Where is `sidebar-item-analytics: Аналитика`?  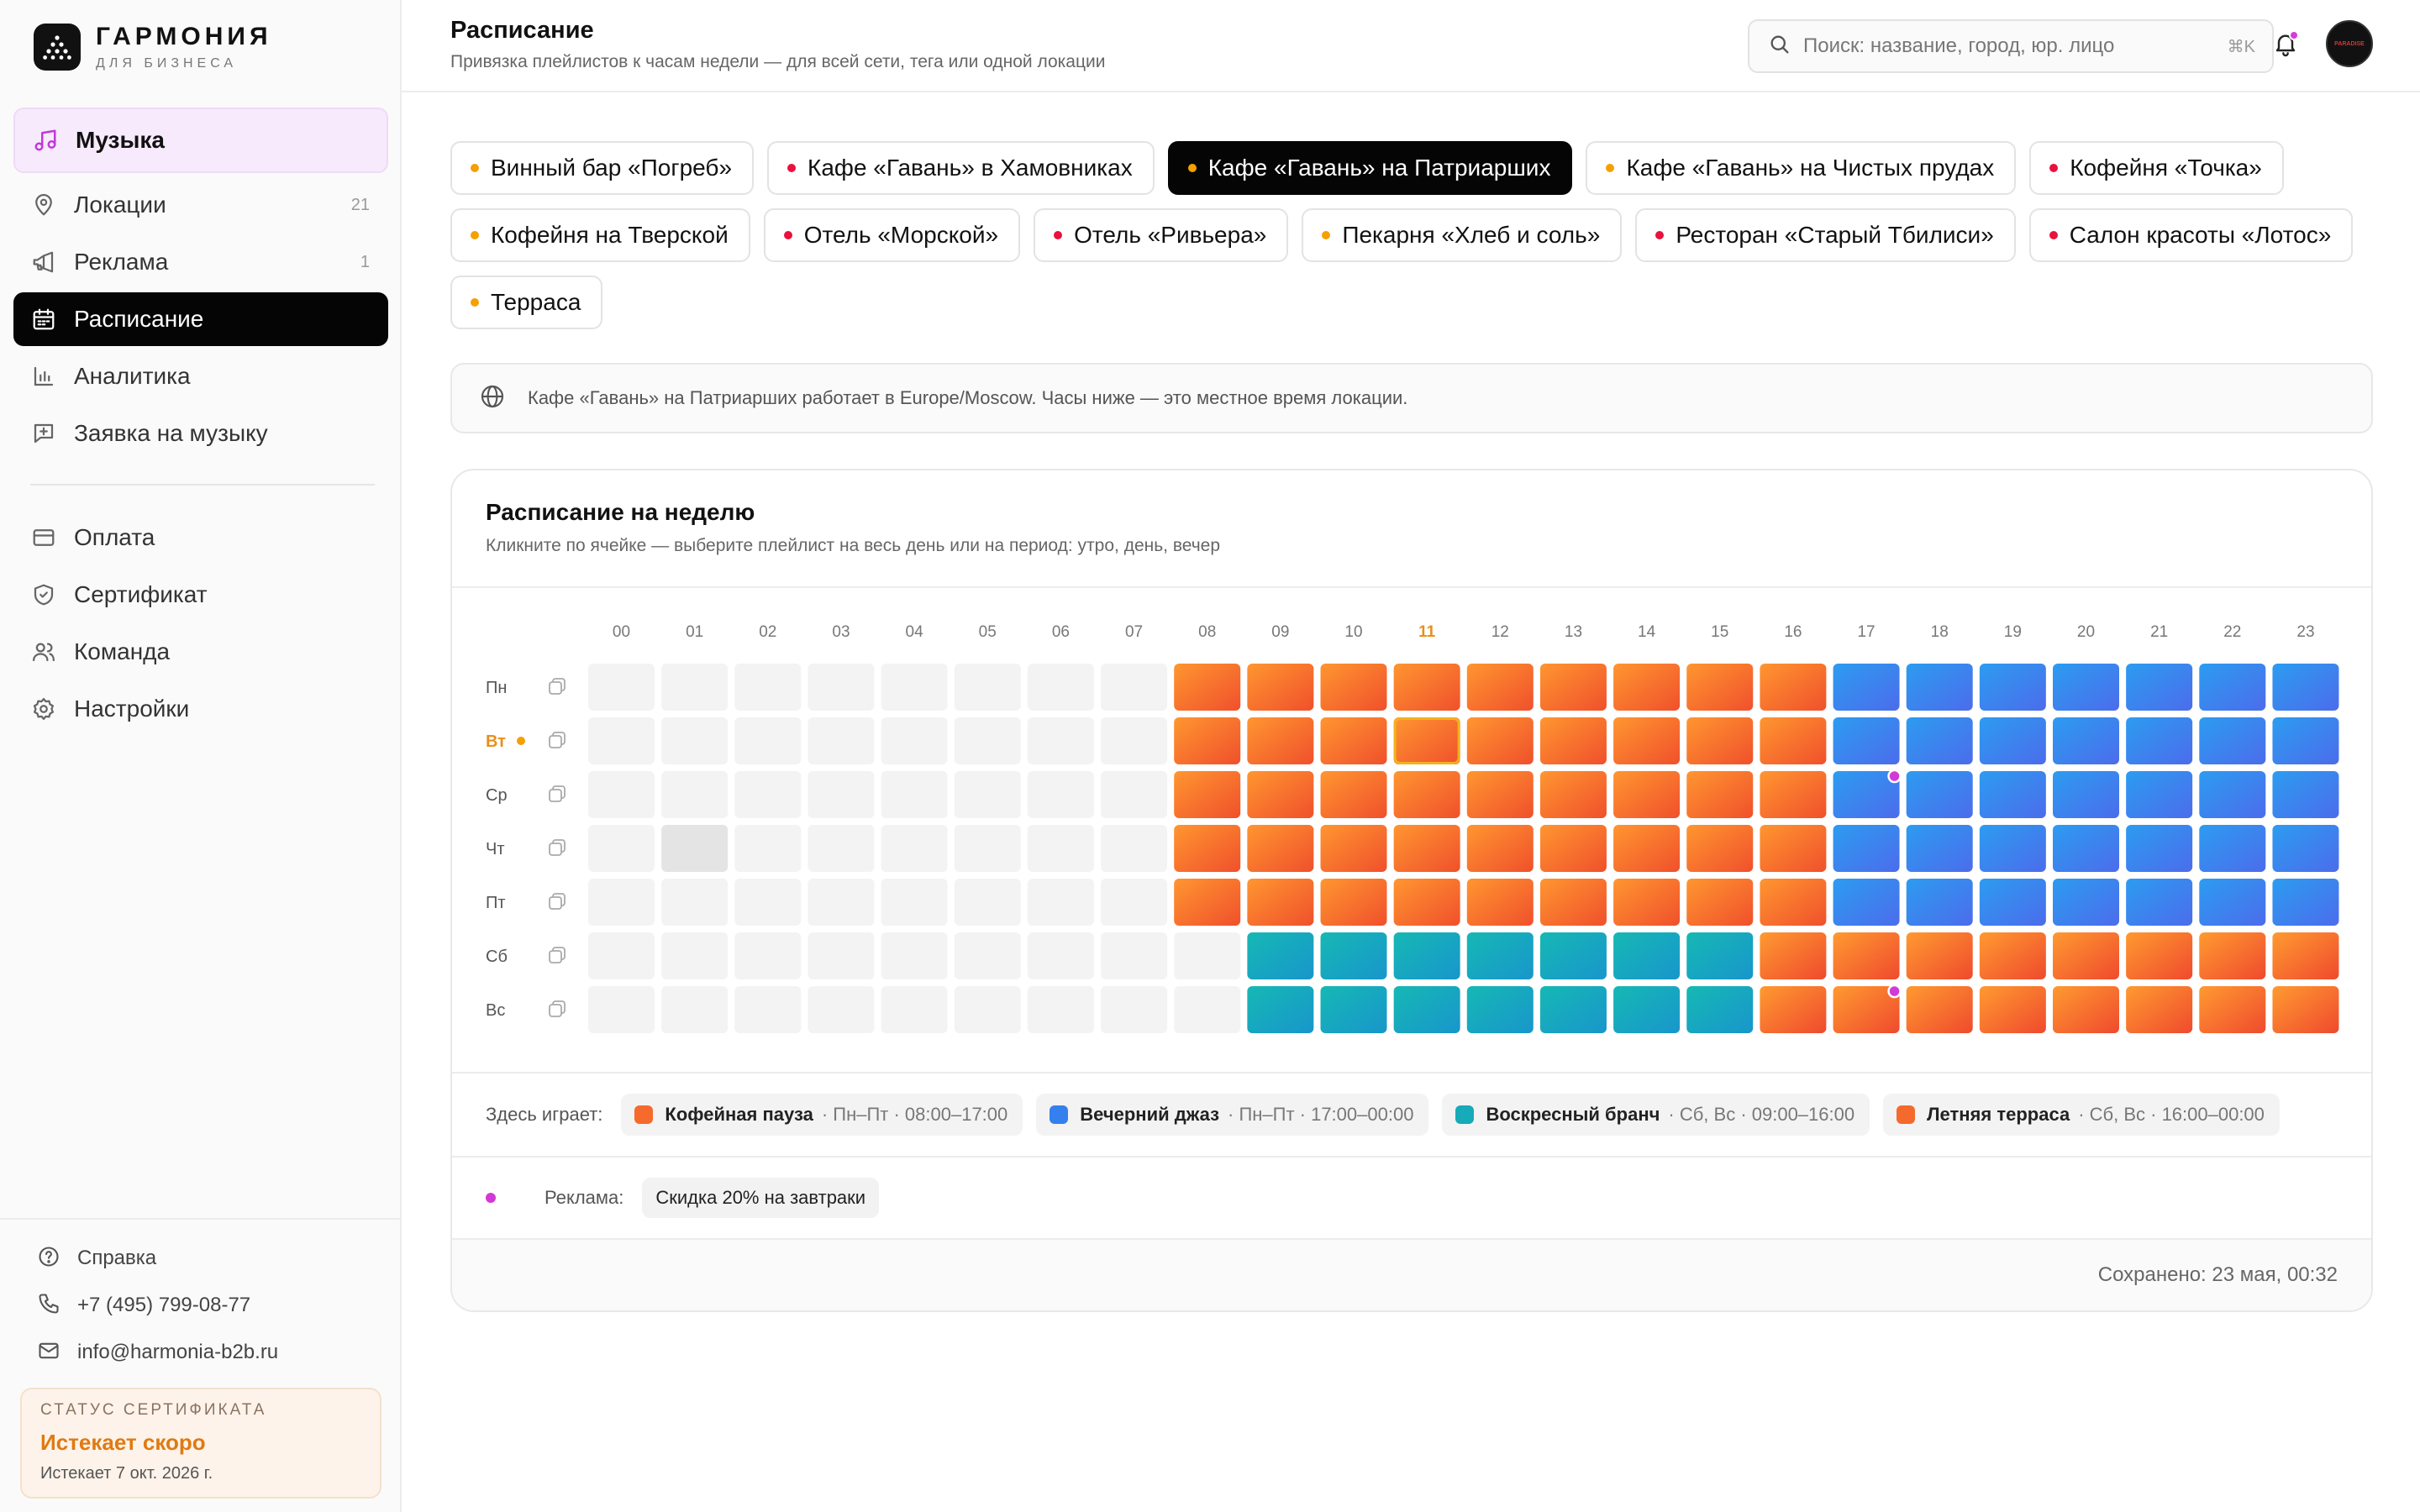 sidebar-item-analytics: Аналитика is located at coordinates (200, 376).